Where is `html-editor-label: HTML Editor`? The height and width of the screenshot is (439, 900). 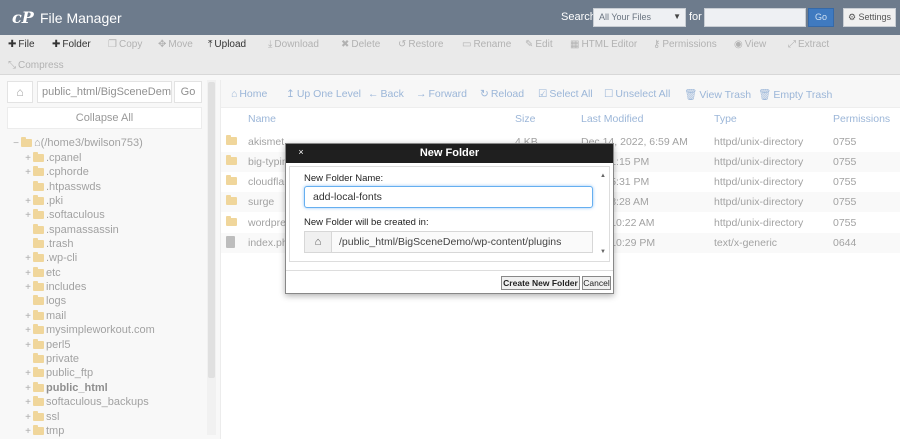 html-editor-label: HTML Editor is located at coordinates (609, 44).